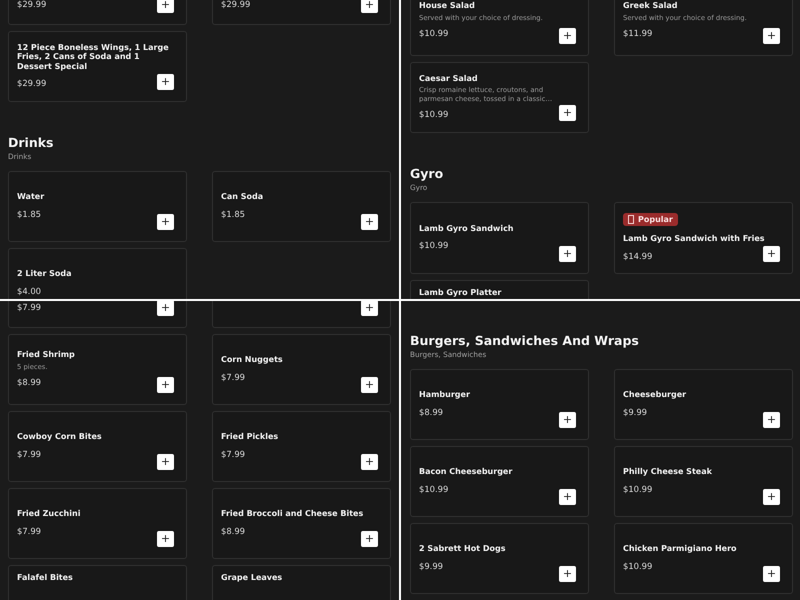  What do you see at coordinates (251, 577) in the screenshot?
I see `item-name: Grape Leaves` at bounding box center [251, 577].